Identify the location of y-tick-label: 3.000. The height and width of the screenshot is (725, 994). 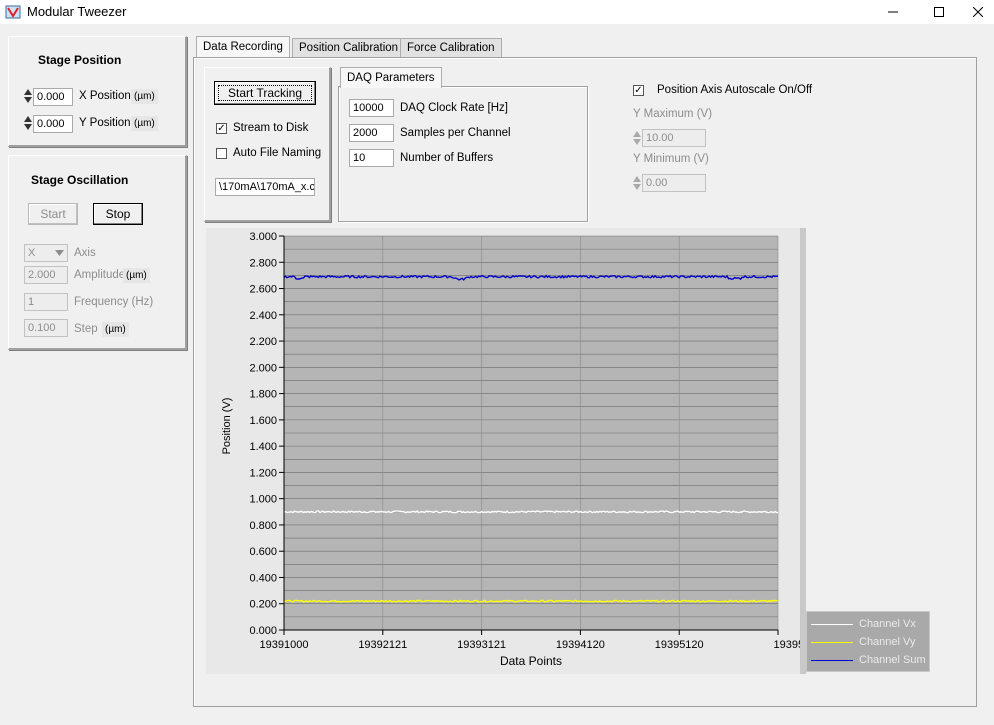
(263, 237).